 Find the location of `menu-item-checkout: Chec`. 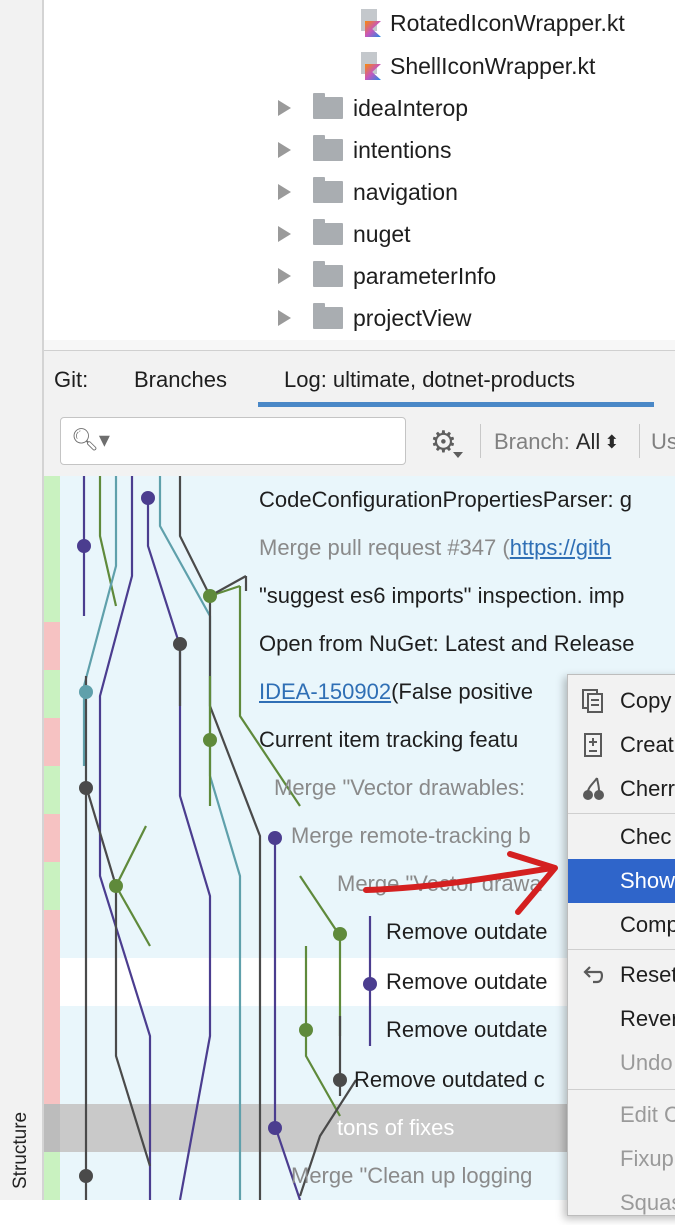

menu-item-checkout: Chec is located at coordinates (621, 837).